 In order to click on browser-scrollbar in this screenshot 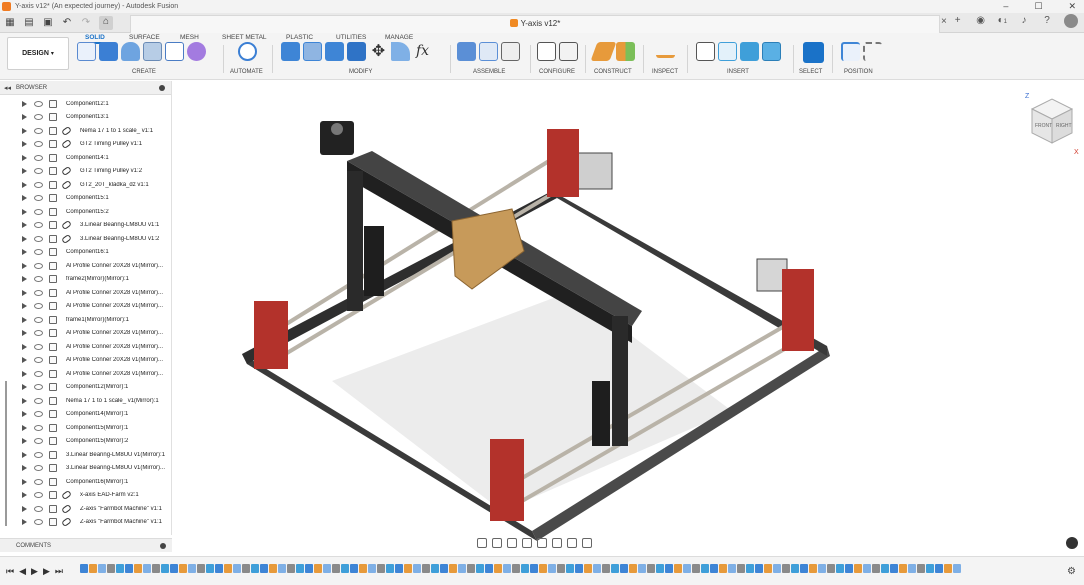, I will do `click(6, 453)`.